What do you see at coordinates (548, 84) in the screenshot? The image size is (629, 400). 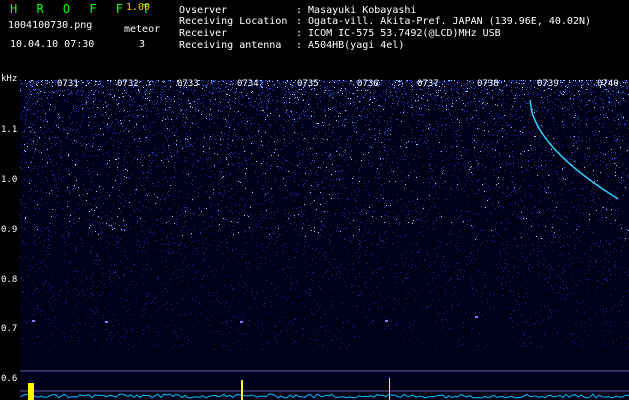 I see `time-label: 0739` at bounding box center [548, 84].